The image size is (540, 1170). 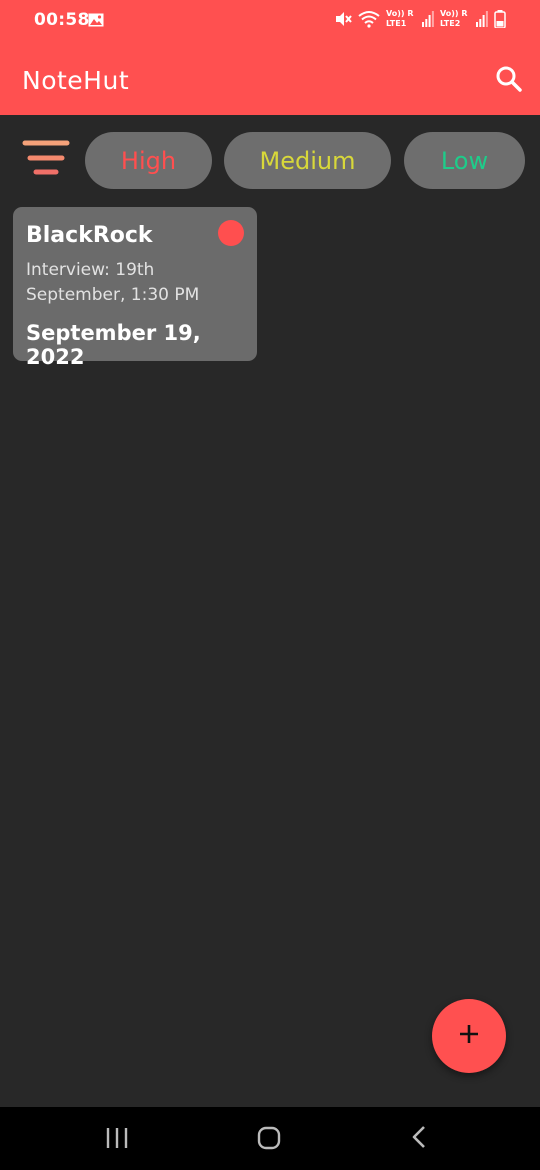 I want to click on sim1-indicator: Vo)) R LTE1, so click(x=401, y=21).